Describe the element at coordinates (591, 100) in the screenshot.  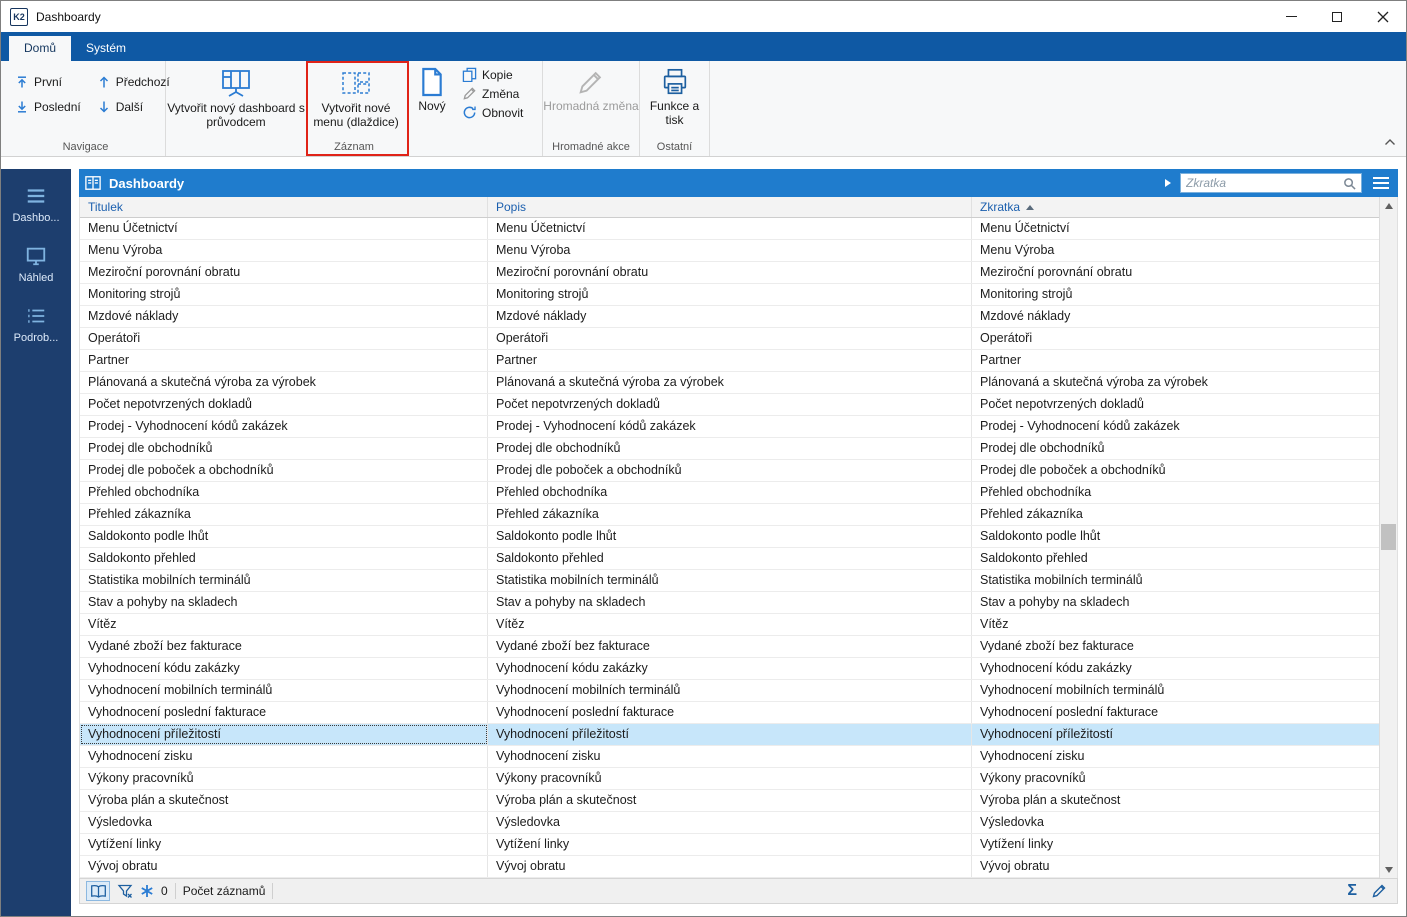
I see `bulk-change-button: Hromadná změna` at that location.